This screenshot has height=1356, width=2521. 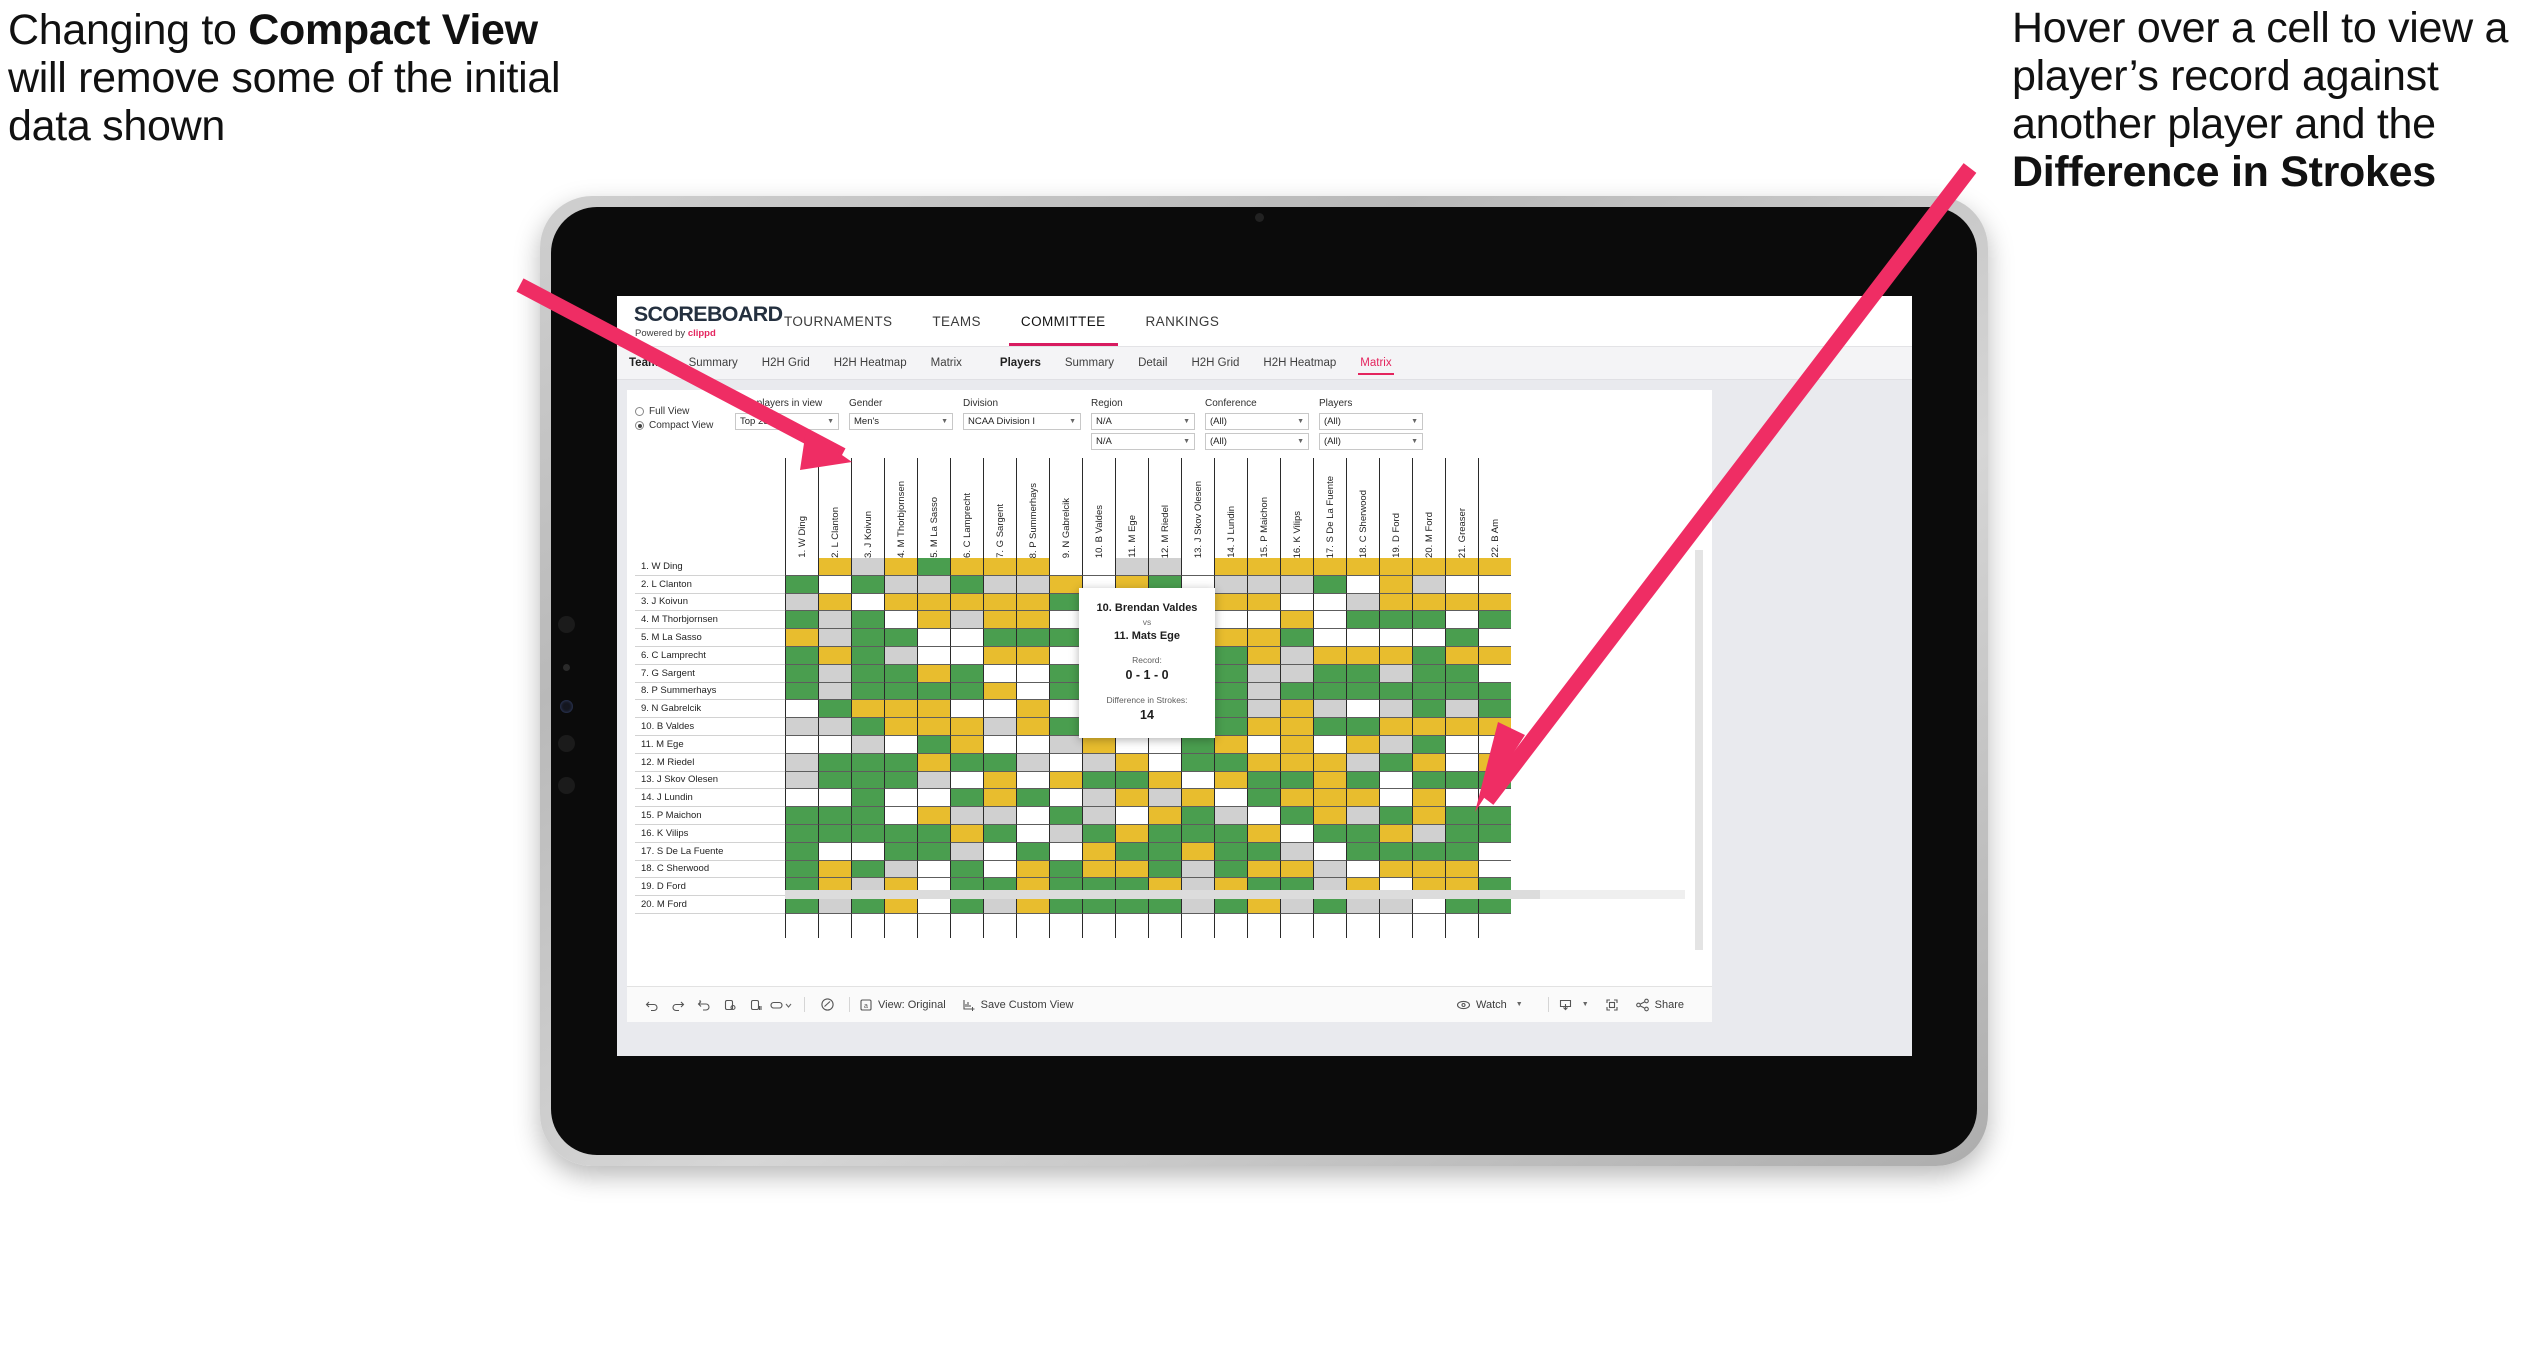 I want to click on brand-logo: SCOREBOARD Powered by clippd, so click(x=700, y=321).